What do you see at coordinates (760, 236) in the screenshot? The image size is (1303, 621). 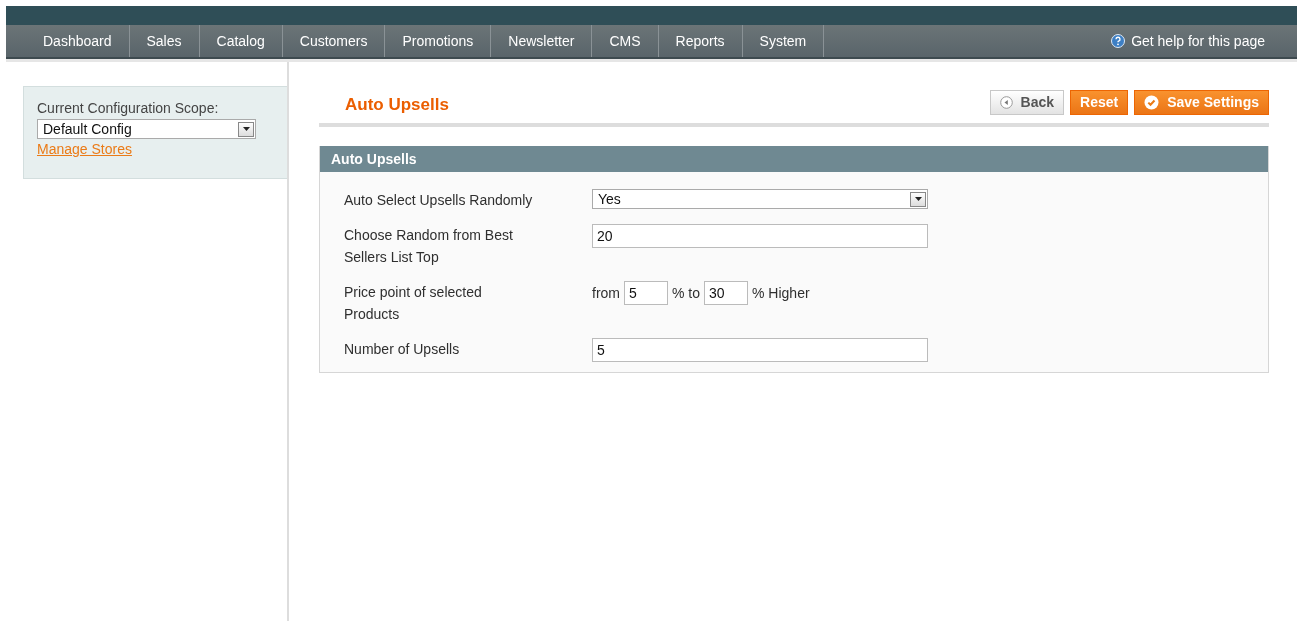 I see `input-field: 20` at bounding box center [760, 236].